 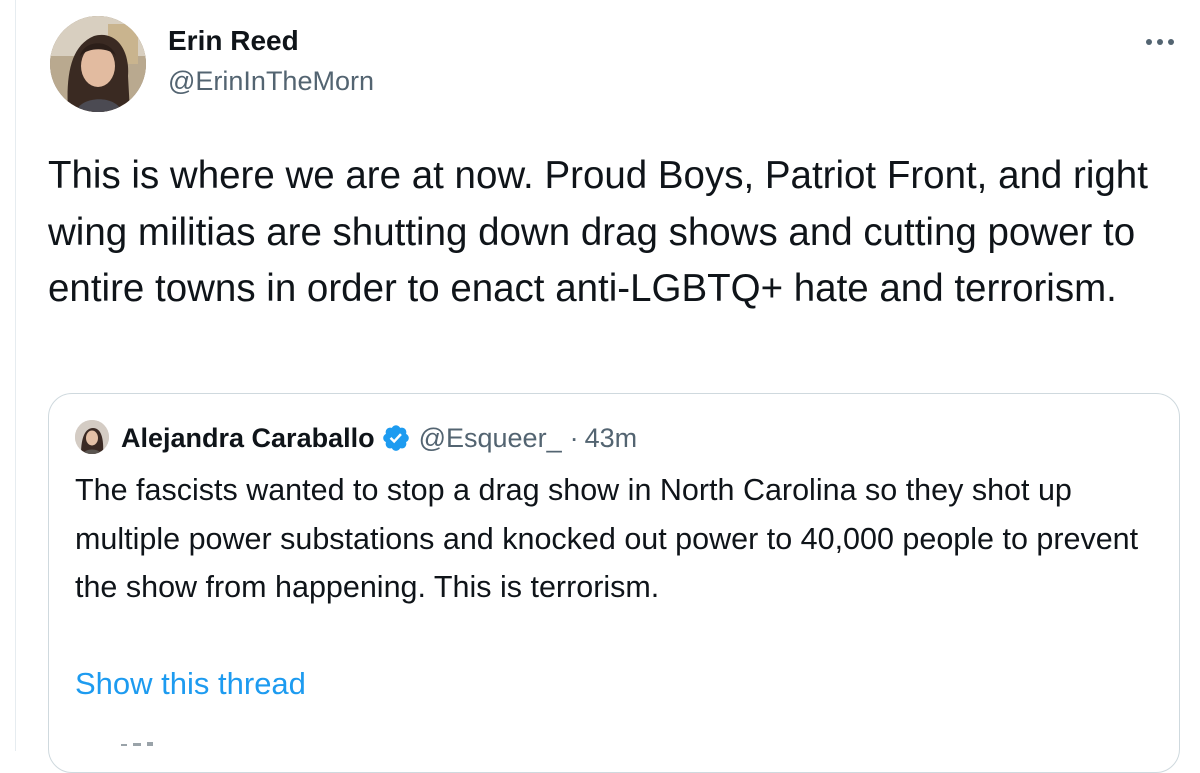 I want to click on quote-header: Alejandra Caraballo @Esqueer_ · 43m, so click(x=379, y=438).